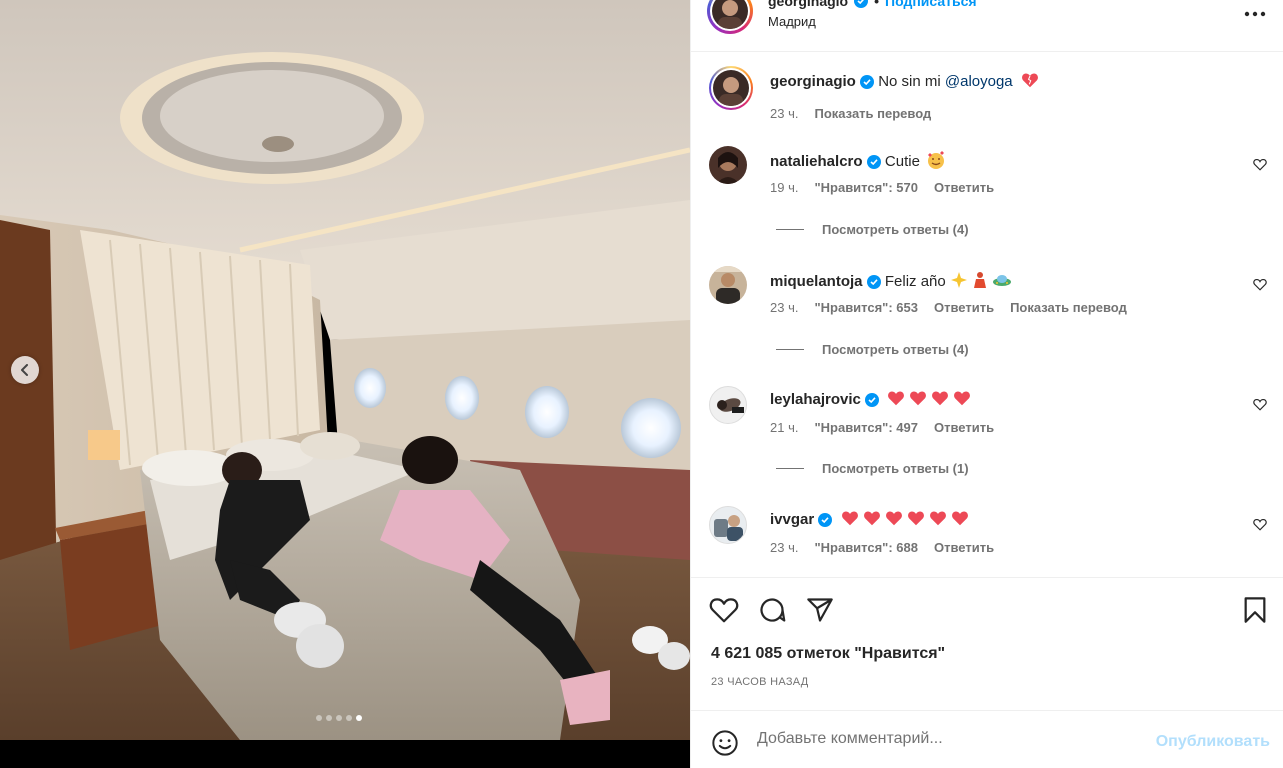 The image size is (1283, 768). I want to click on caption-mention: @aloyoga, so click(979, 81).